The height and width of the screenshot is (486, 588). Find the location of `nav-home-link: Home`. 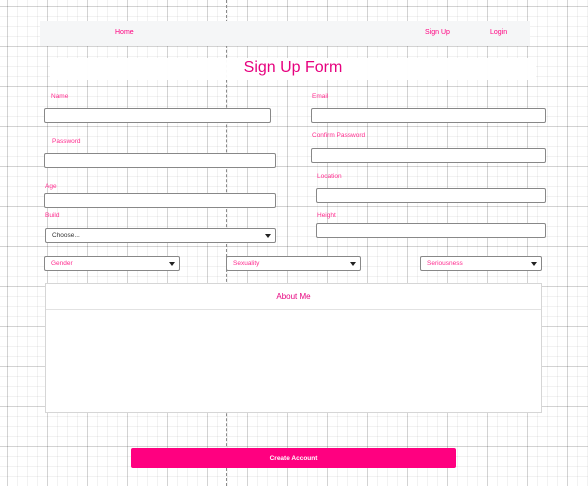

nav-home-link: Home is located at coordinates (124, 32).